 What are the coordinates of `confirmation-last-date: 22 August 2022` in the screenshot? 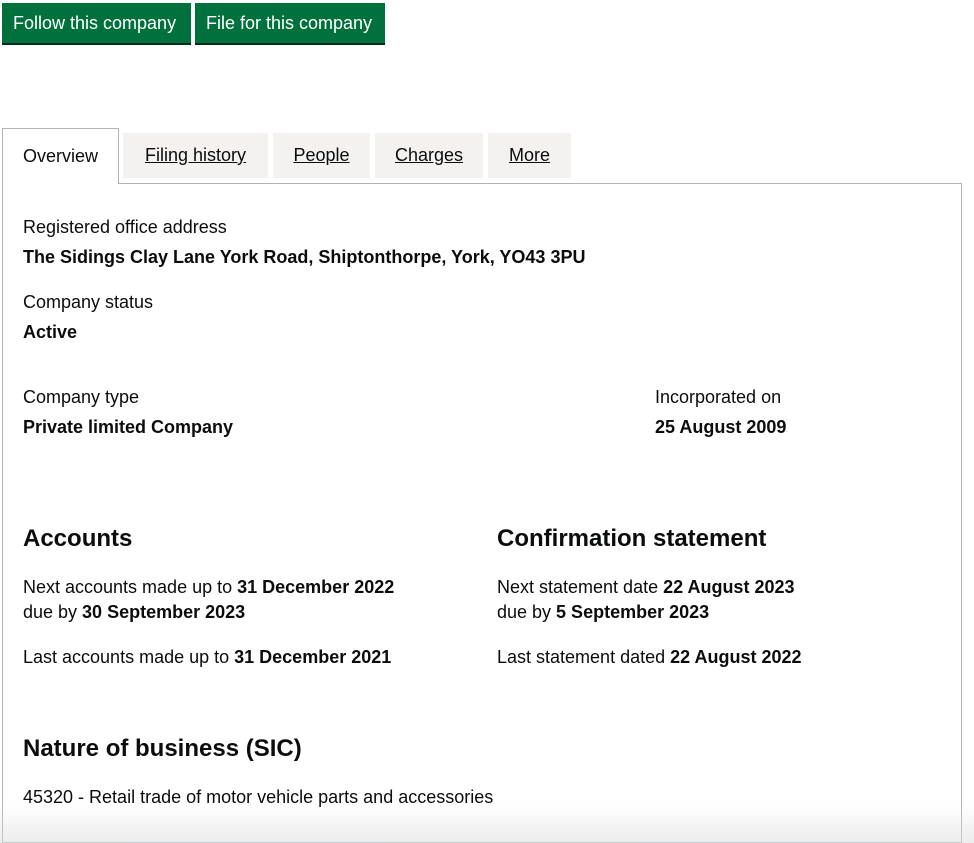 It's located at (736, 657).